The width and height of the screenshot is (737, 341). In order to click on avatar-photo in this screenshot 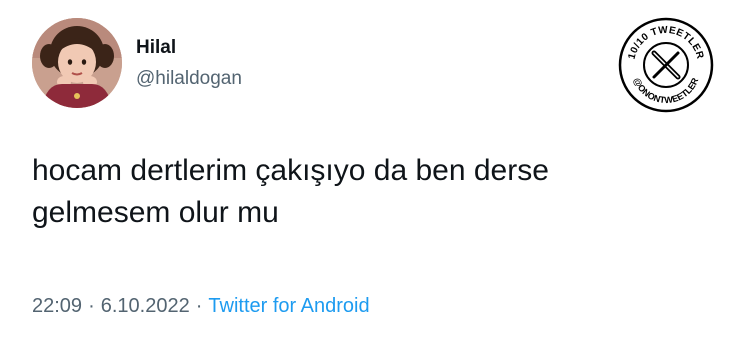, I will do `click(77, 63)`.